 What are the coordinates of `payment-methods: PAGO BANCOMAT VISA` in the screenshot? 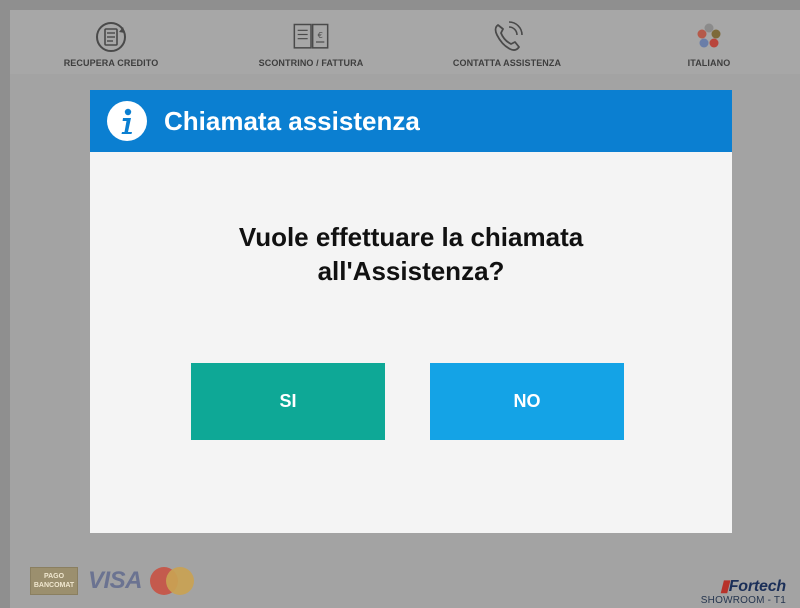 It's located at (112, 581).